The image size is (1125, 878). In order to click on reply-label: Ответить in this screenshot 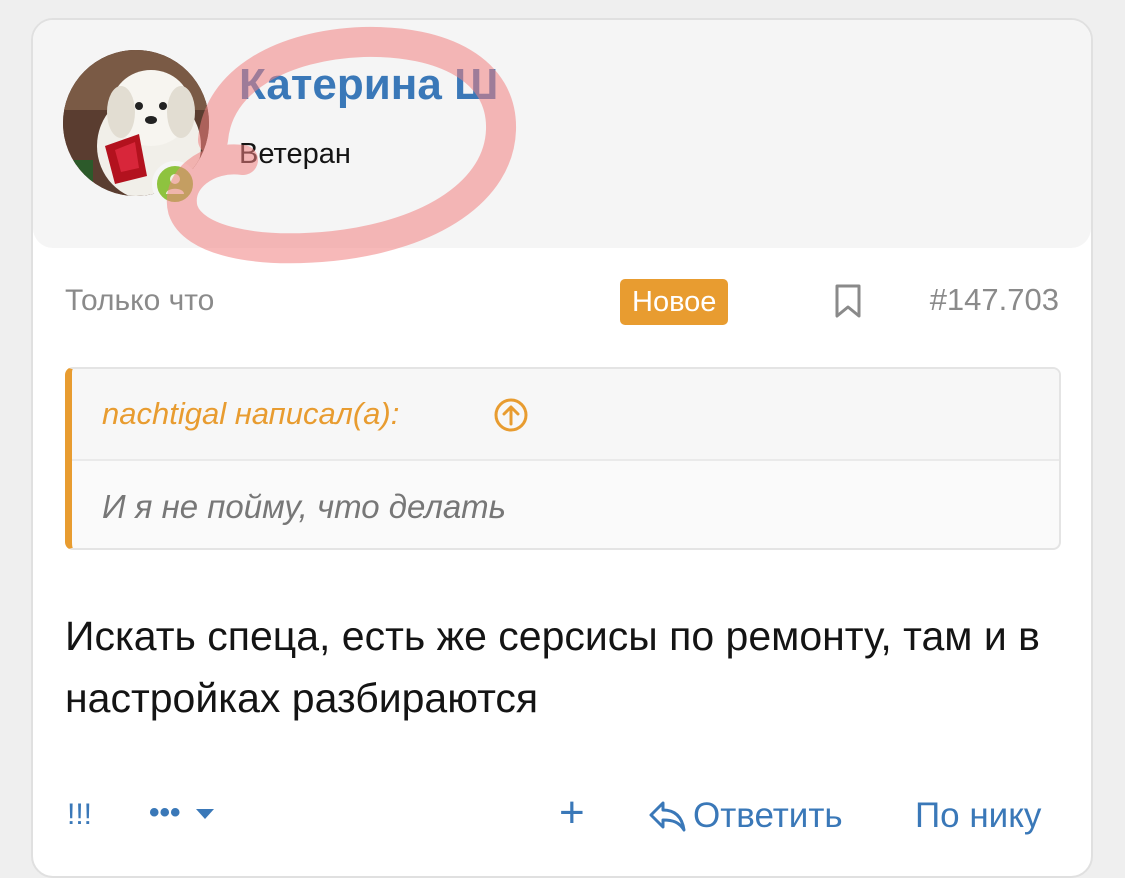, I will do `click(768, 815)`.